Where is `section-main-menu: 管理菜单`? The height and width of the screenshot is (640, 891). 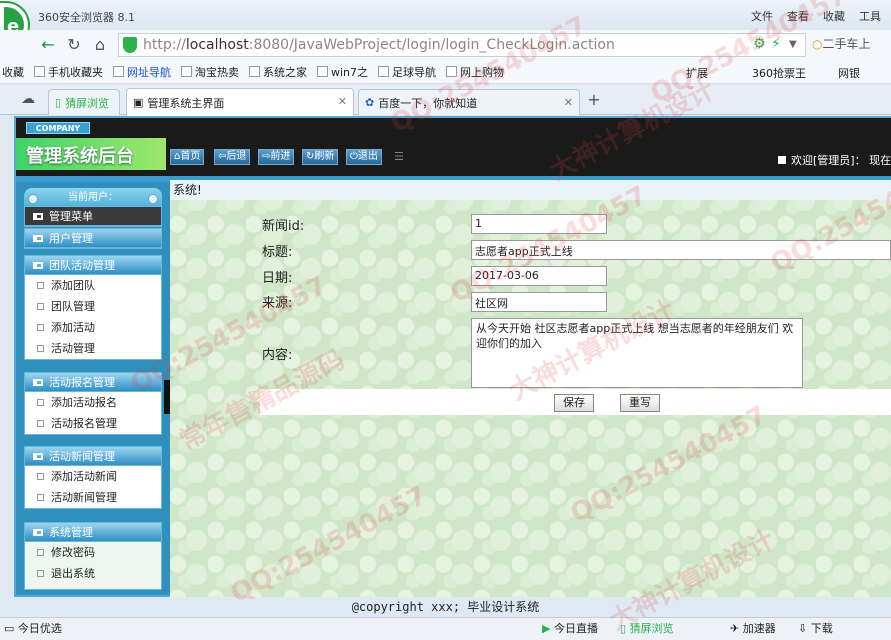 section-main-menu: 管理菜单 is located at coordinates (93, 216).